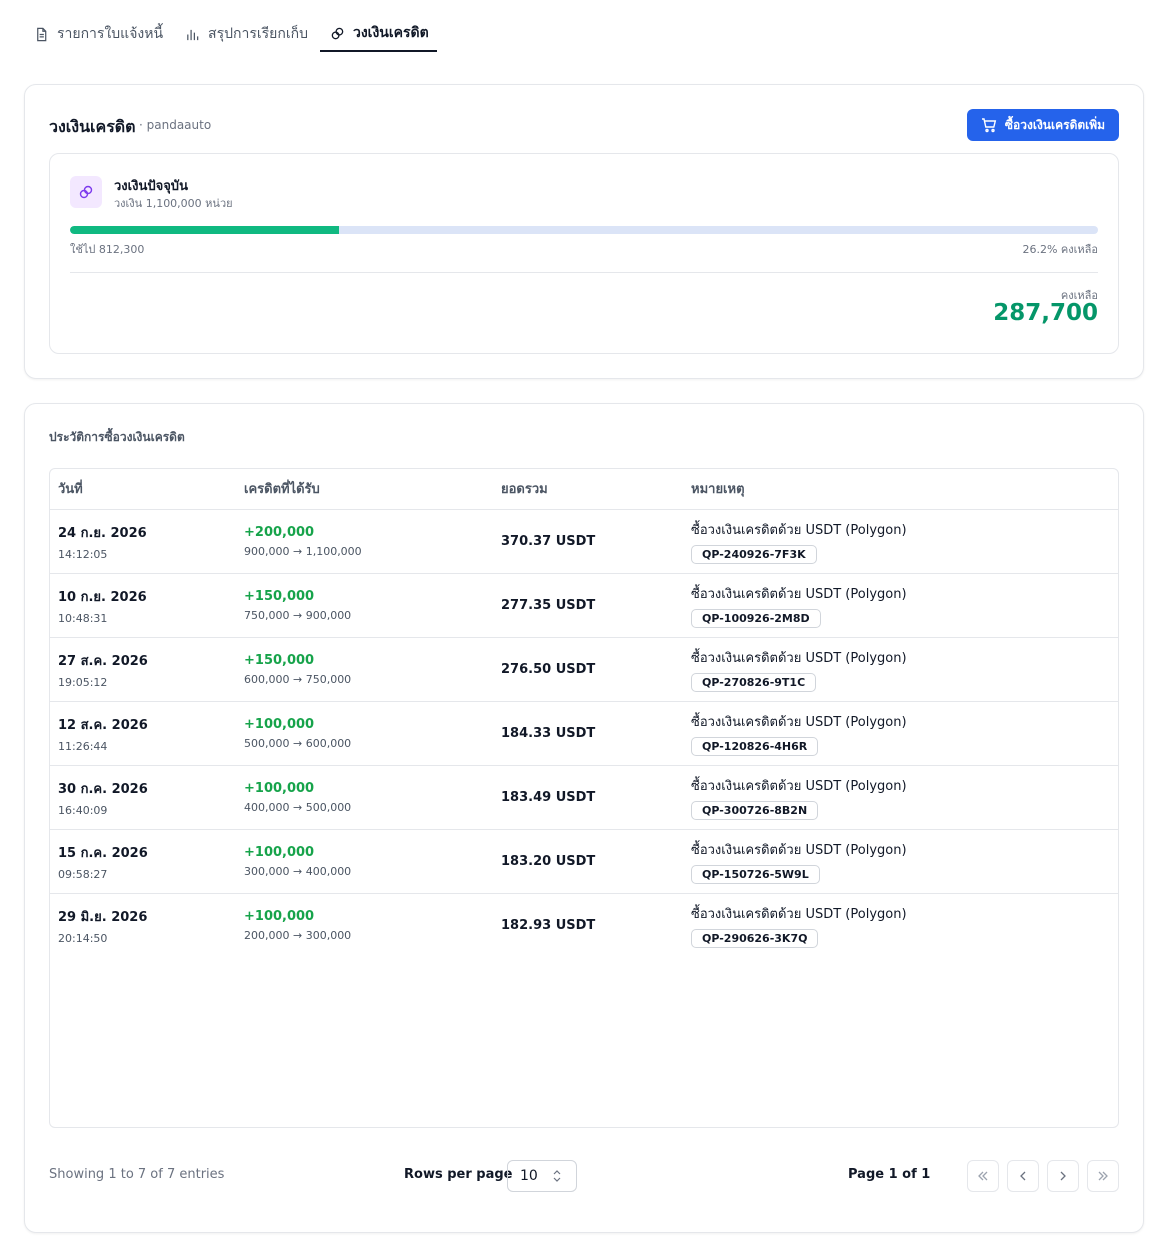  What do you see at coordinates (103, 917) in the screenshot?
I see `row-date: 29 มิ.ย. 2026` at bounding box center [103, 917].